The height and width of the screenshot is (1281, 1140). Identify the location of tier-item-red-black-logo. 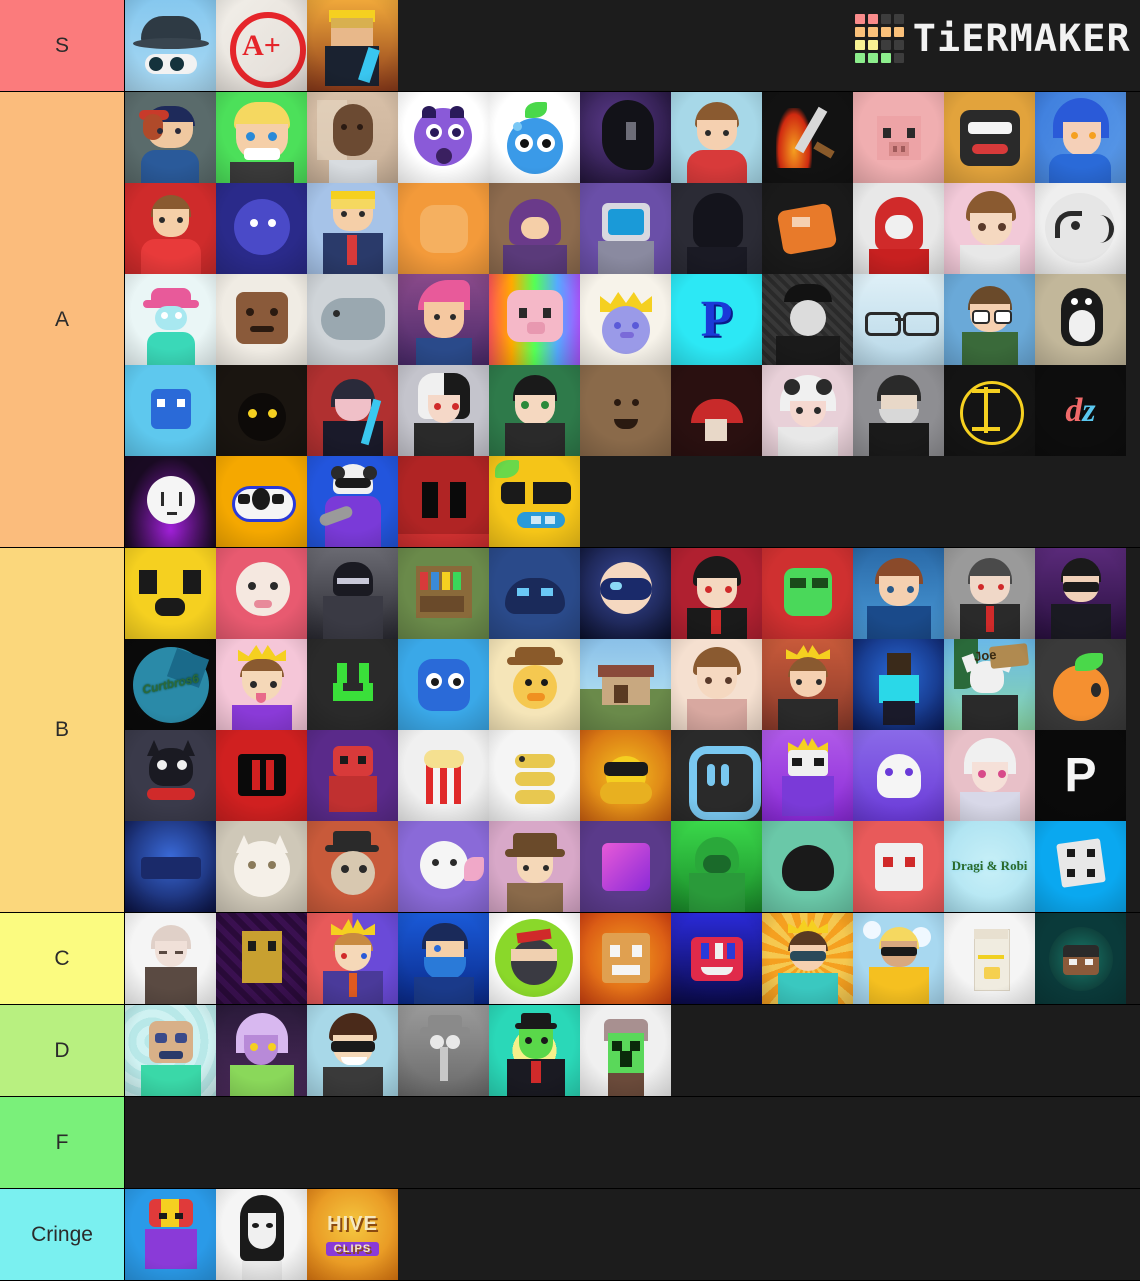
(261, 775).